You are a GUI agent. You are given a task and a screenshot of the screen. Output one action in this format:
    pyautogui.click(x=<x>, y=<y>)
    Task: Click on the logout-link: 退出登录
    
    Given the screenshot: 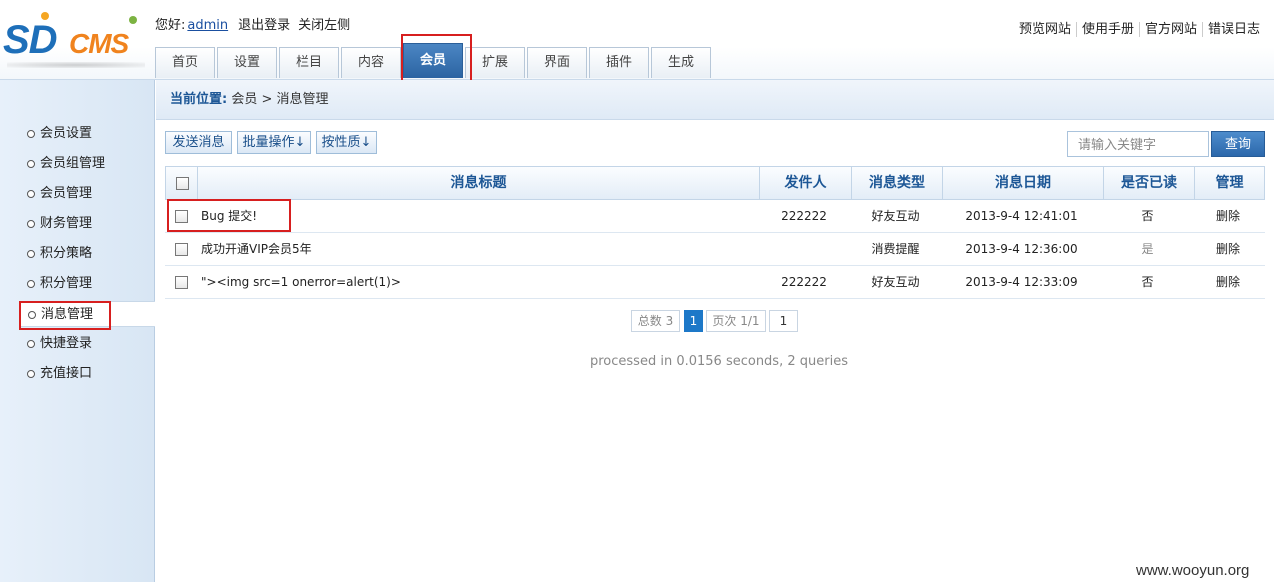 What is the action you would take?
    pyautogui.click(x=264, y=25)
    